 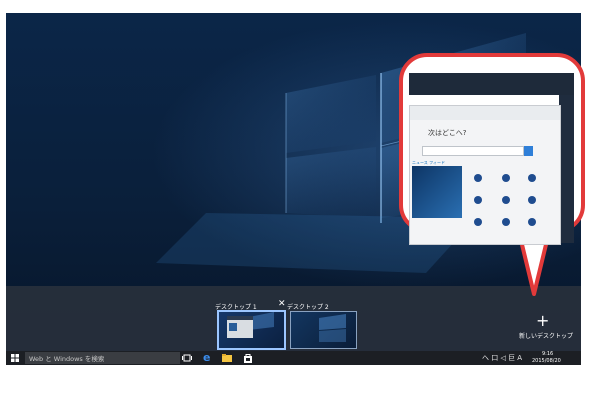 What do you see at coordinates (208, 357) in the screenshot?
I see `edge-icon: e` at bounding box center [208, 357].